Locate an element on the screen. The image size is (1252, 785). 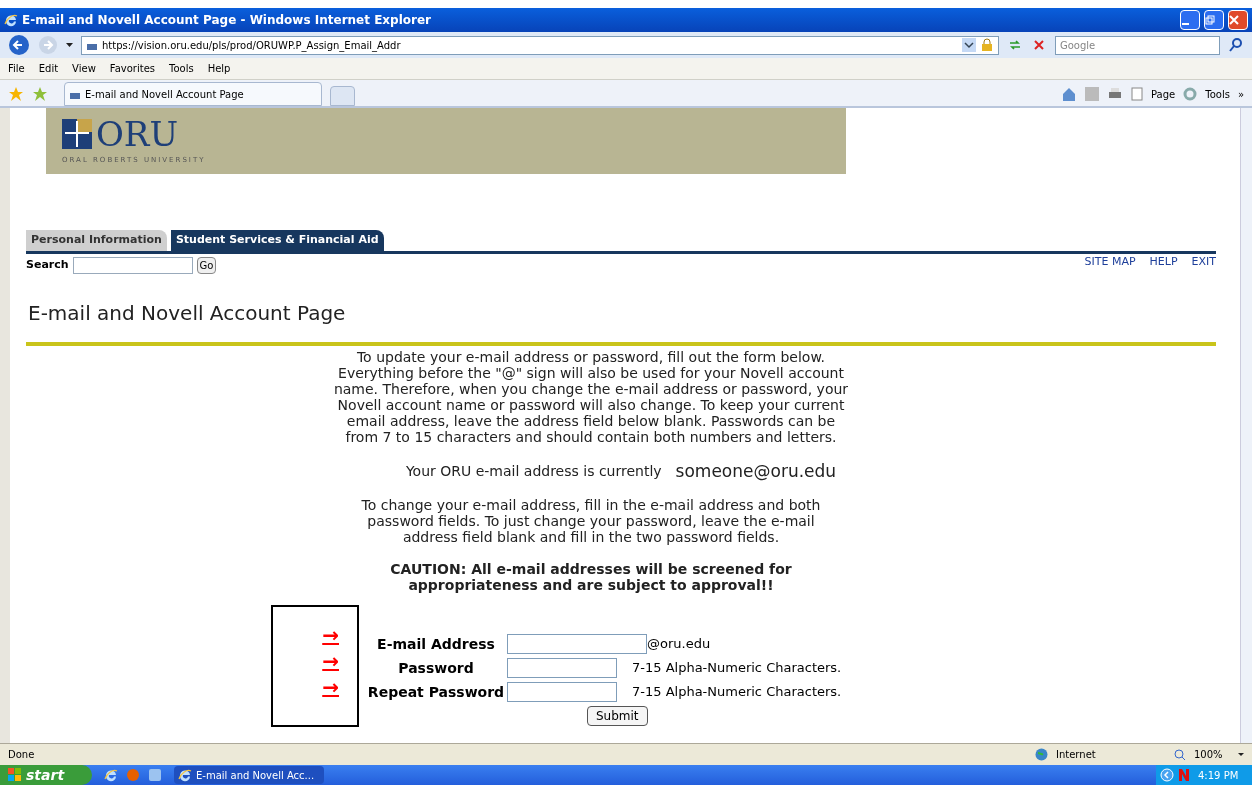
menu-item: View is located at coordinates (84, 68).